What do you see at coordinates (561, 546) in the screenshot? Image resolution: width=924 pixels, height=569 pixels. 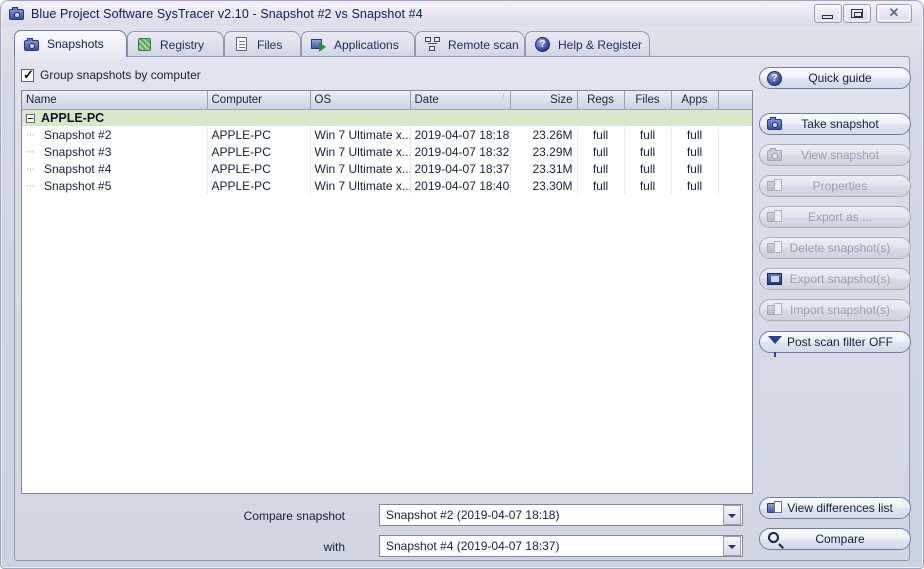 I see `with-snapshot-select: Snapshot #4 (2019-04-07 18:37)` at bounding box center [561, 546].